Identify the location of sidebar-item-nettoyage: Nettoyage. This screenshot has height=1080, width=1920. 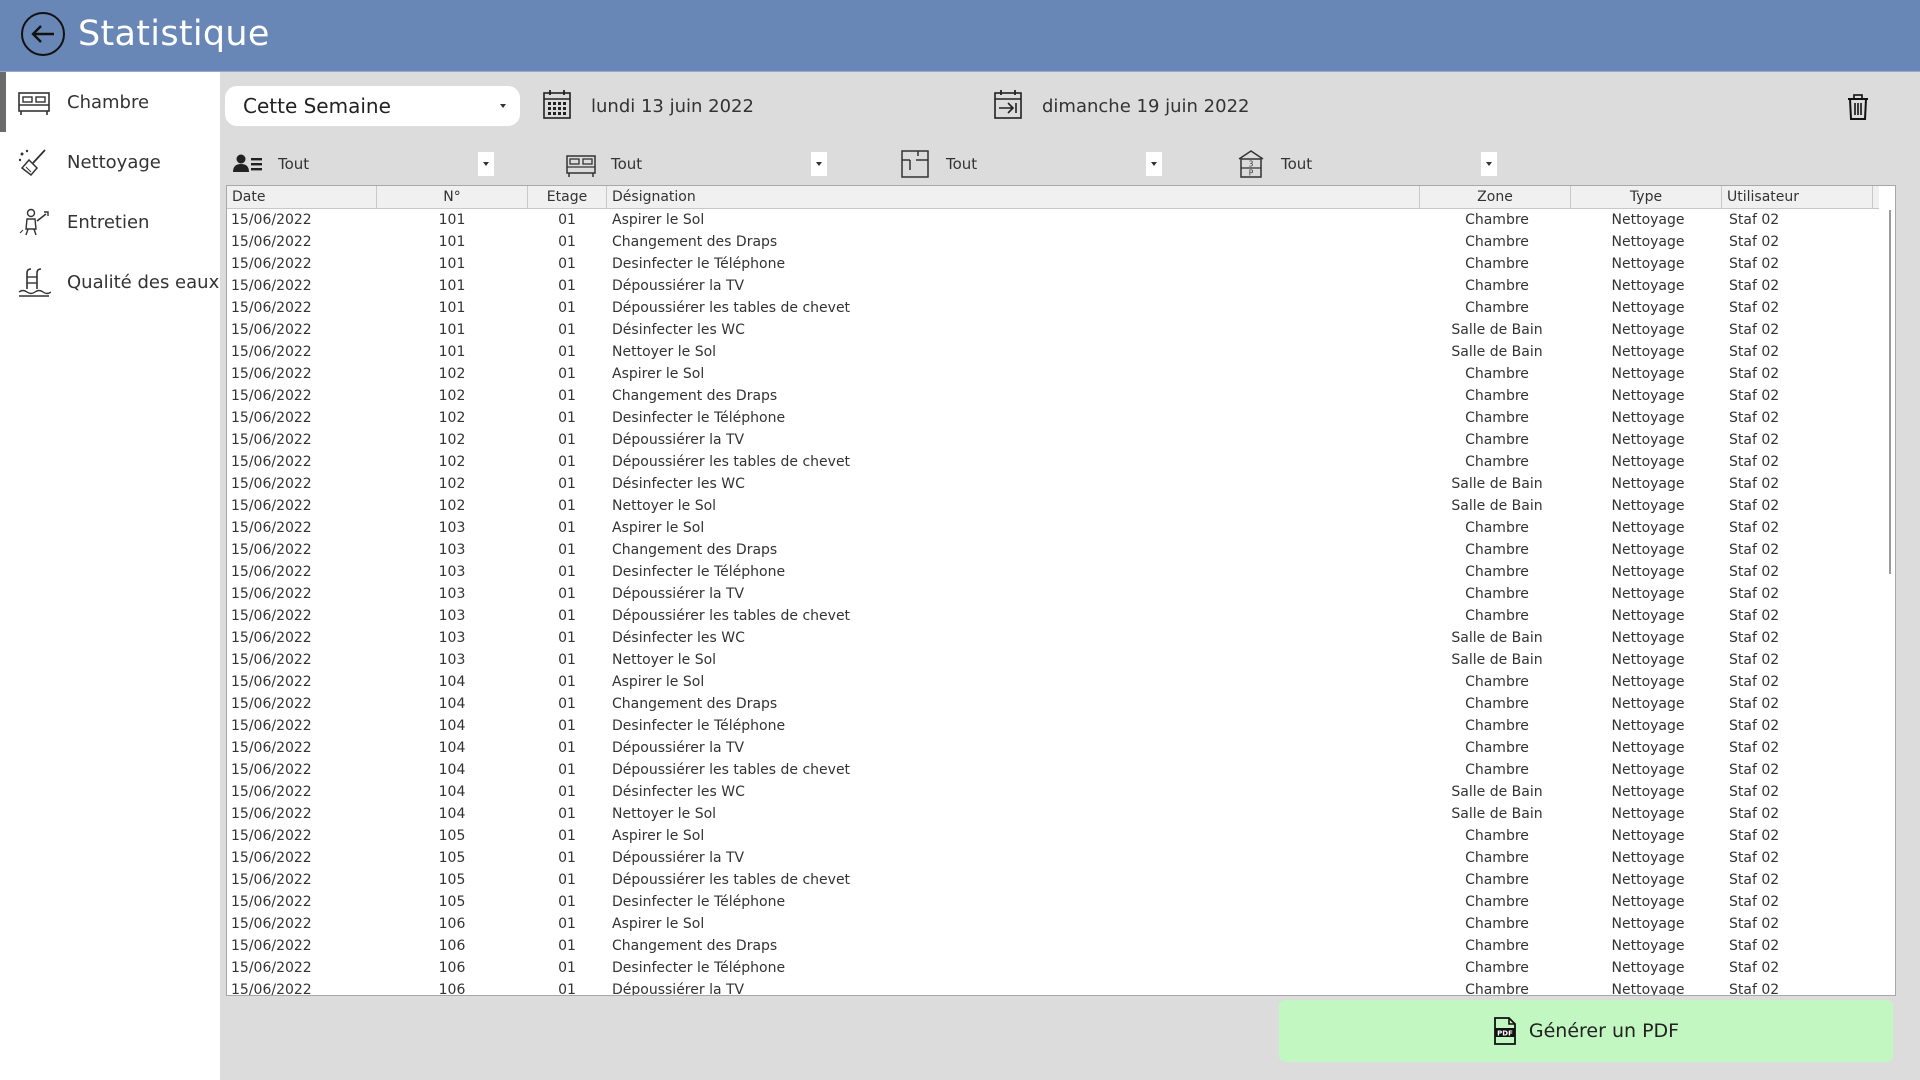
(110, 162).